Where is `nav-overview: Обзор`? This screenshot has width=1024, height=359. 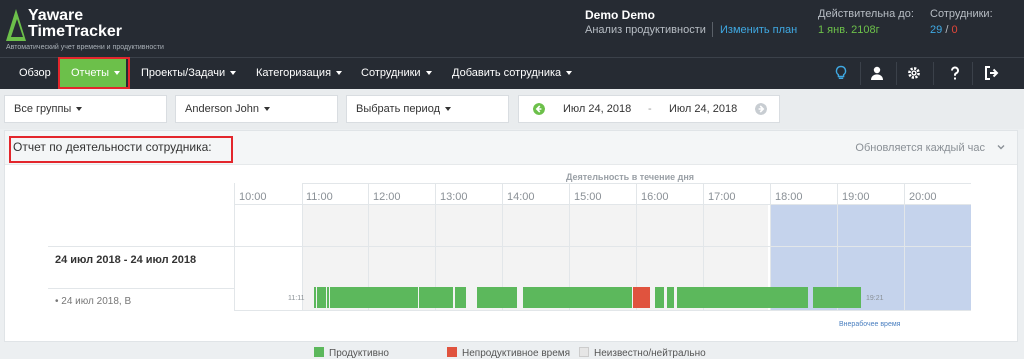
nav-overview: Обзор is located at coordinates (35, 73).